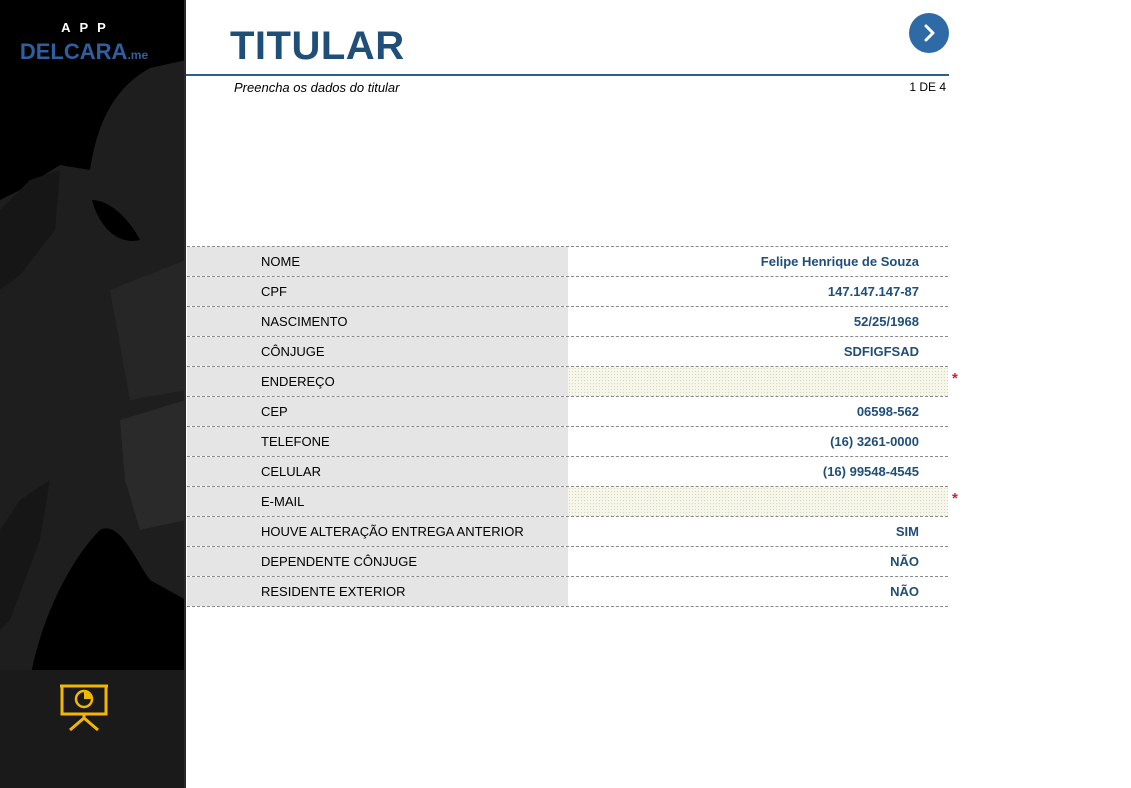 This screenshot has width=1131, height=788. Describe the element at coordinates (377, 411) in the screenshot. I see `field-label: CEP` at that location.